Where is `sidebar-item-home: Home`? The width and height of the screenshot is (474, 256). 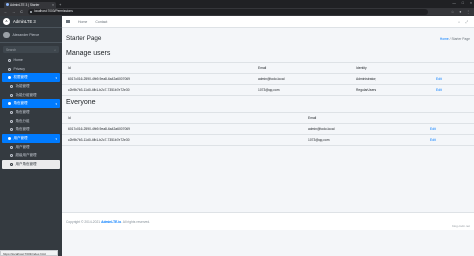 sidebar-item-home: Home is located at coordinates (31, 60).